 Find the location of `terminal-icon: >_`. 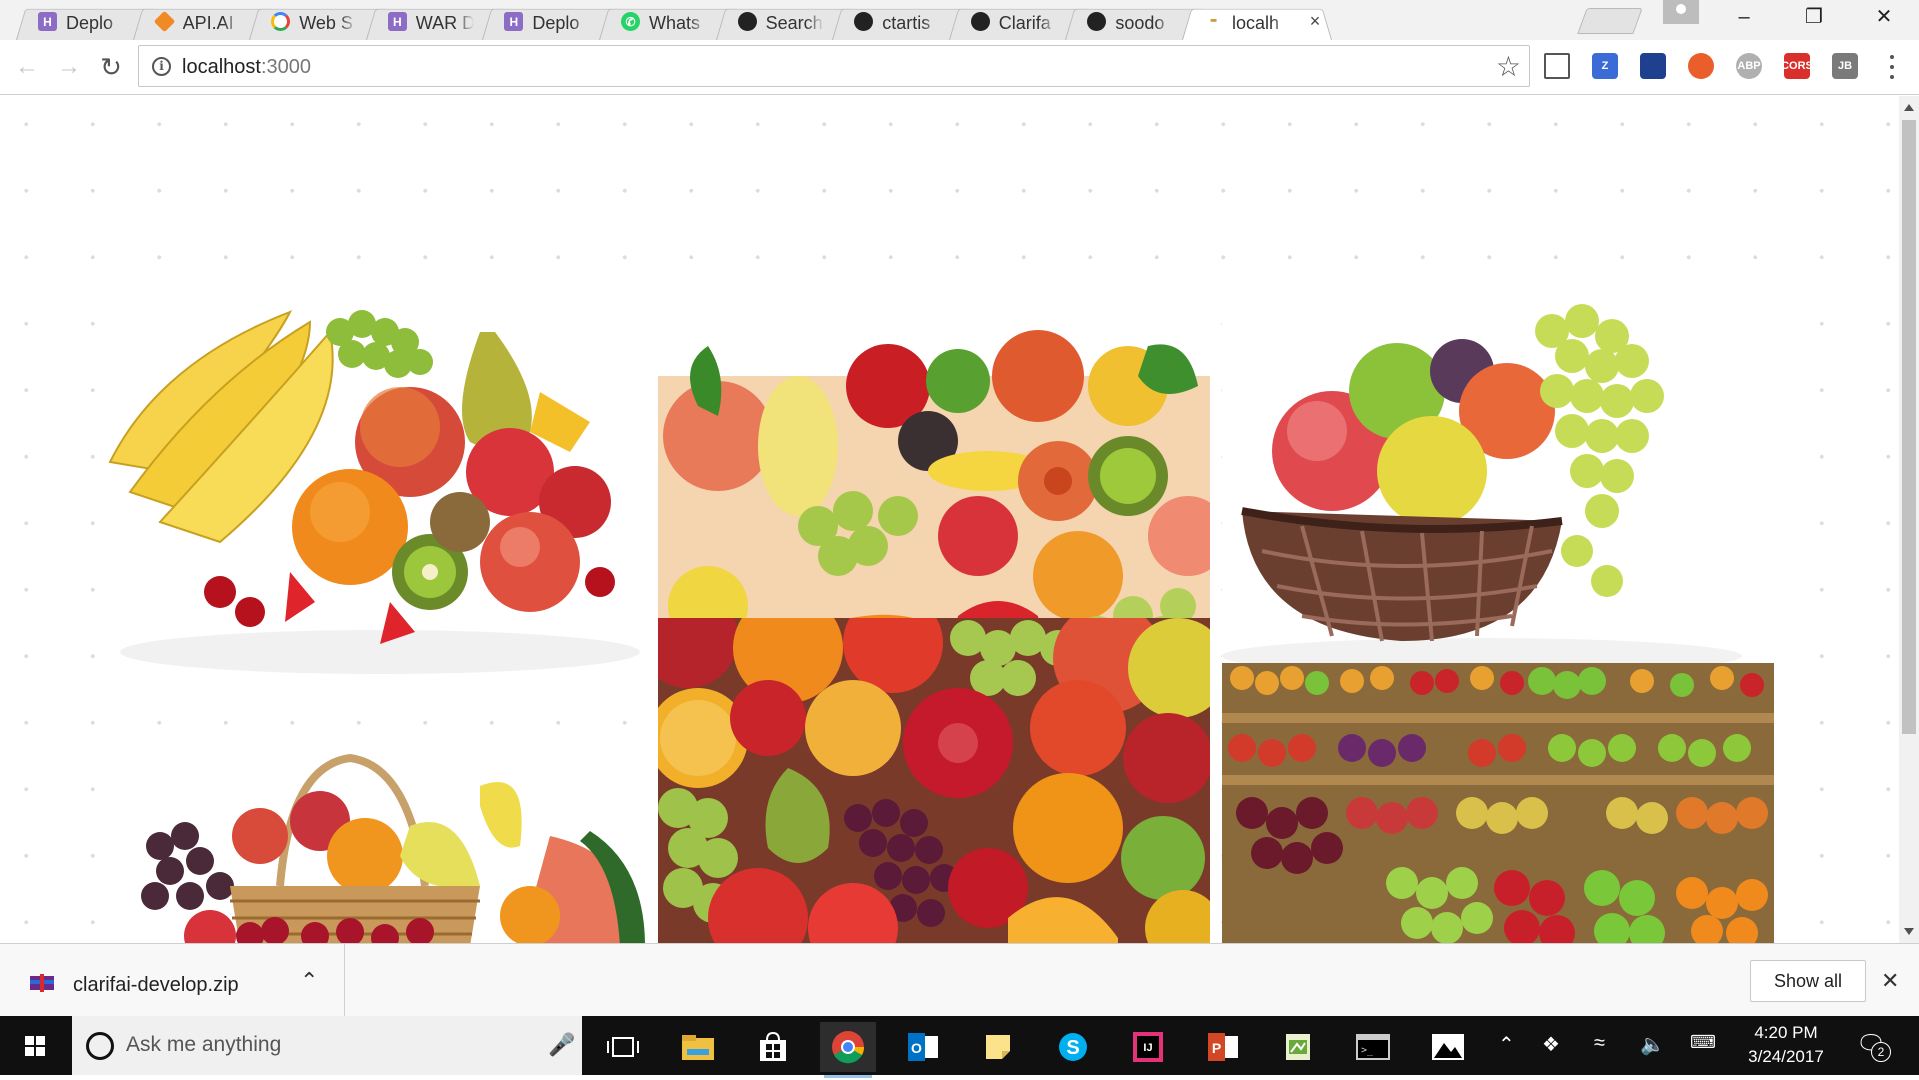

terminal-icon: >_ is located at coordinates (1373, 1047).